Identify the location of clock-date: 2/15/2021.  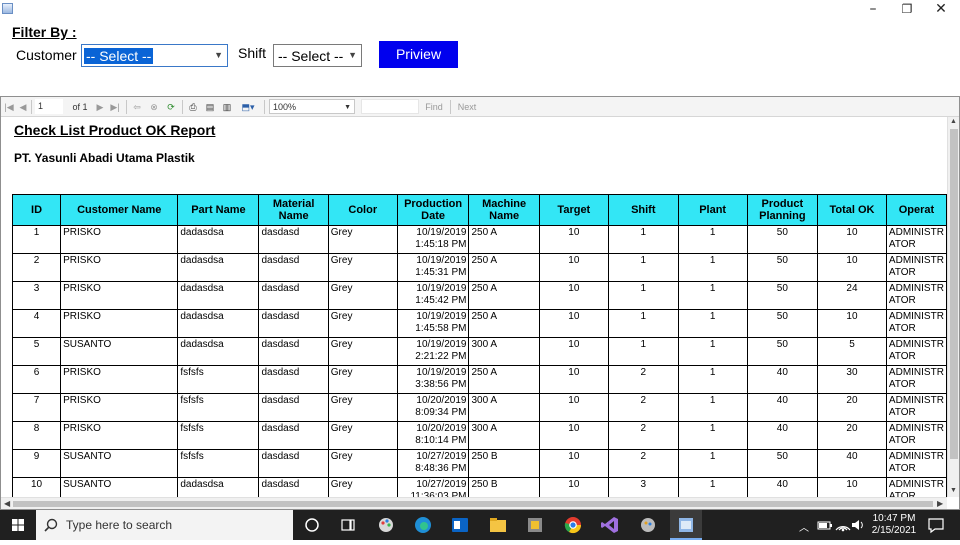
(894, 530).